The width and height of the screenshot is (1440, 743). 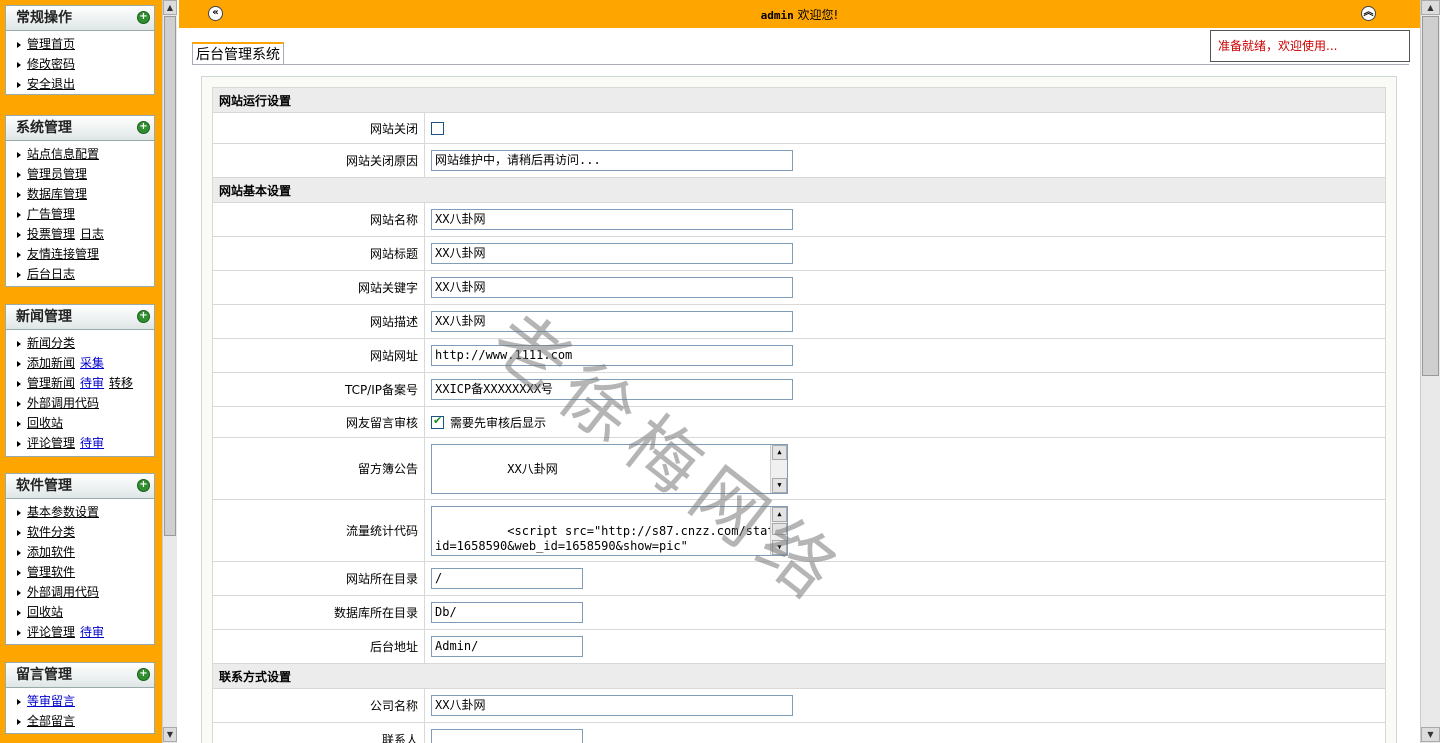 What do you see at coordinates (612, 219) in the screenshot?
I see `site-name-input: XX八卦网` at bounding box center [612, 219].